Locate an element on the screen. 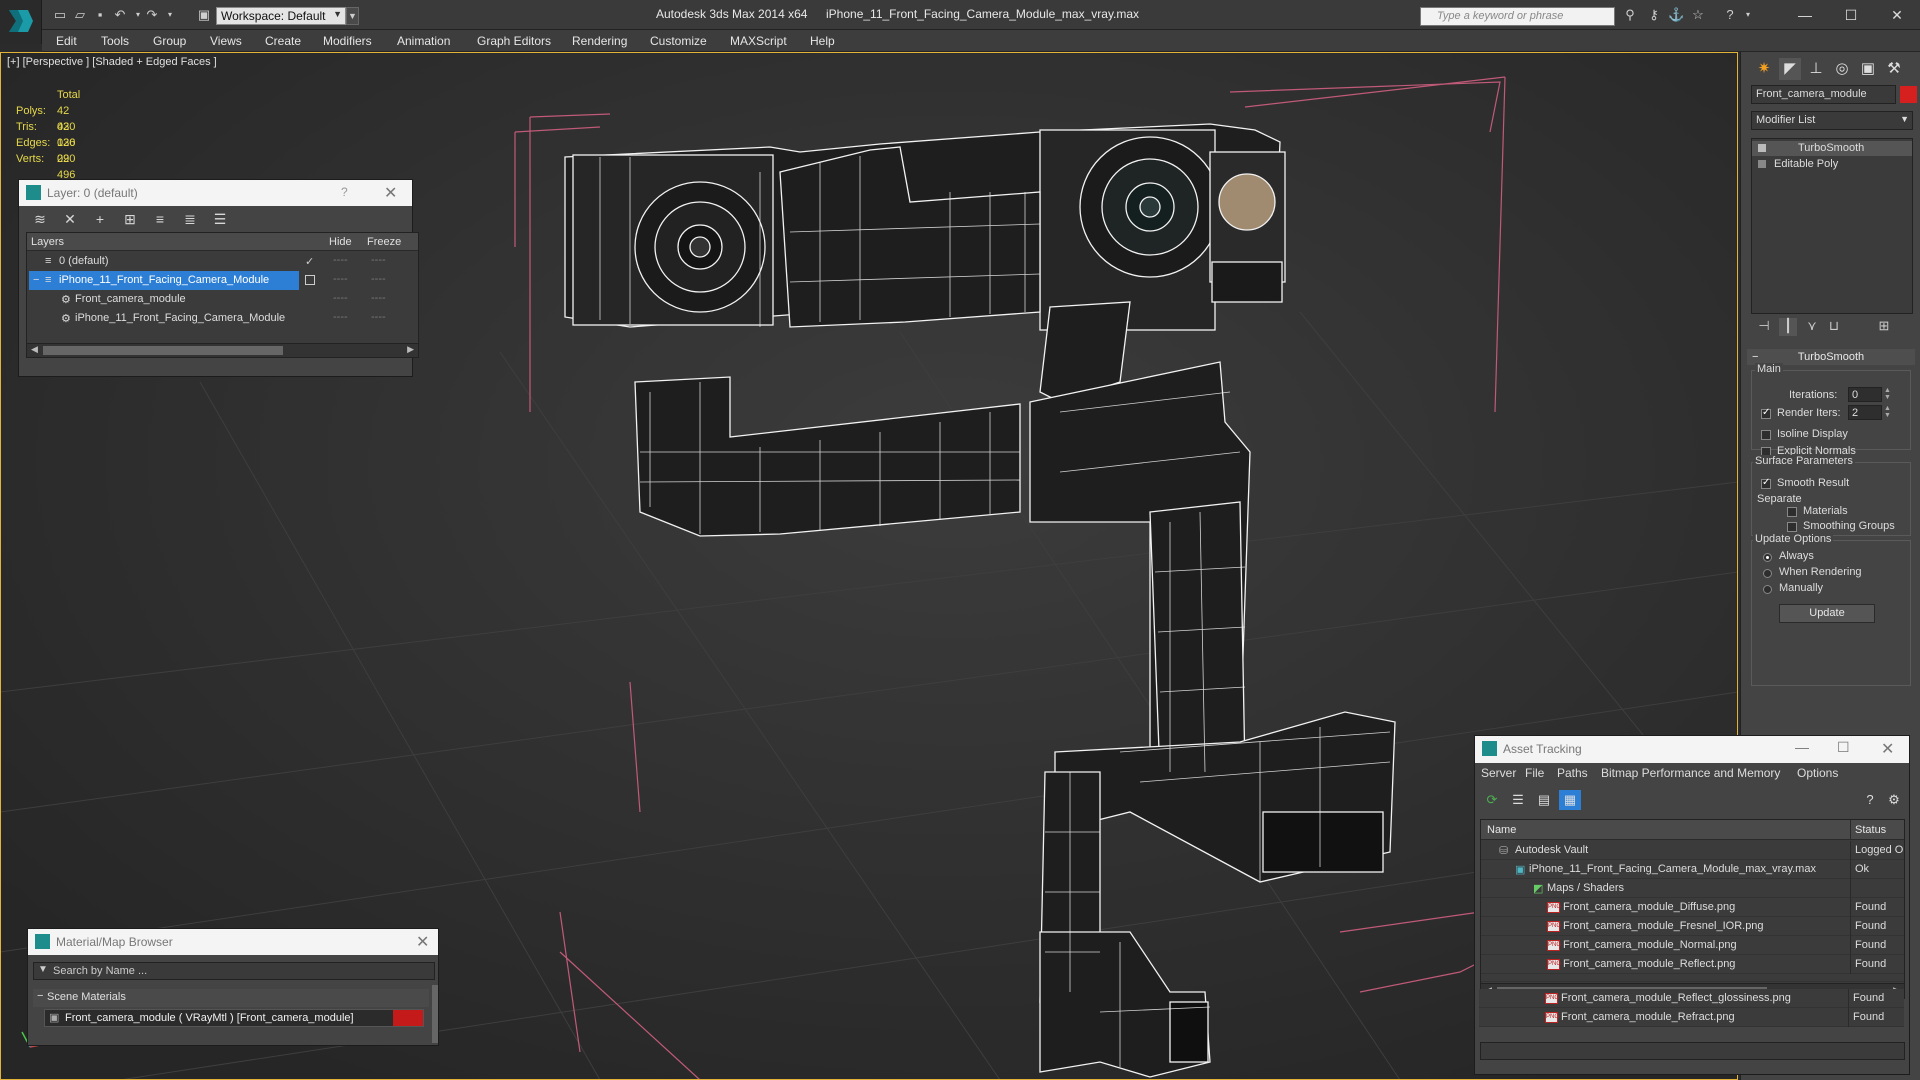 This screenshot has width=1920, height=1080. utilities-tab-icon: ⚒ is located at coordinates (1894, 69).